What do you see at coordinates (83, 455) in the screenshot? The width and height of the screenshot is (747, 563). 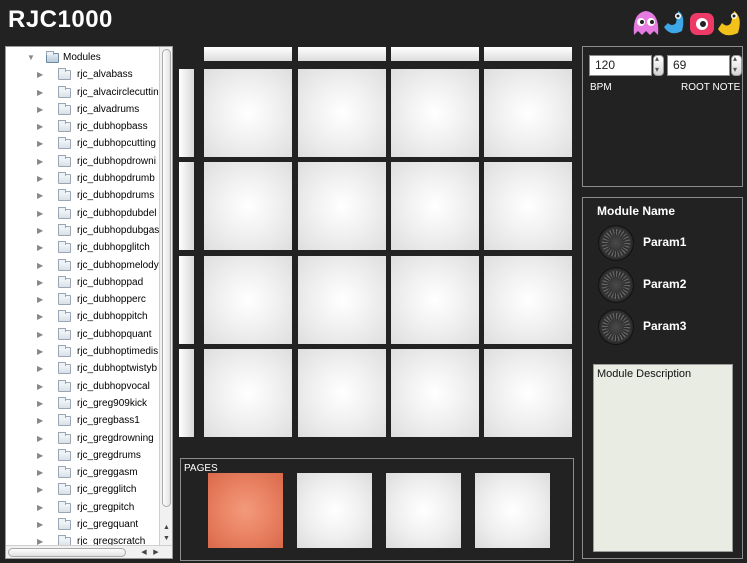 I see `tree-item: ▶ rjc_gregdrums` at bounding box center [83, 455].